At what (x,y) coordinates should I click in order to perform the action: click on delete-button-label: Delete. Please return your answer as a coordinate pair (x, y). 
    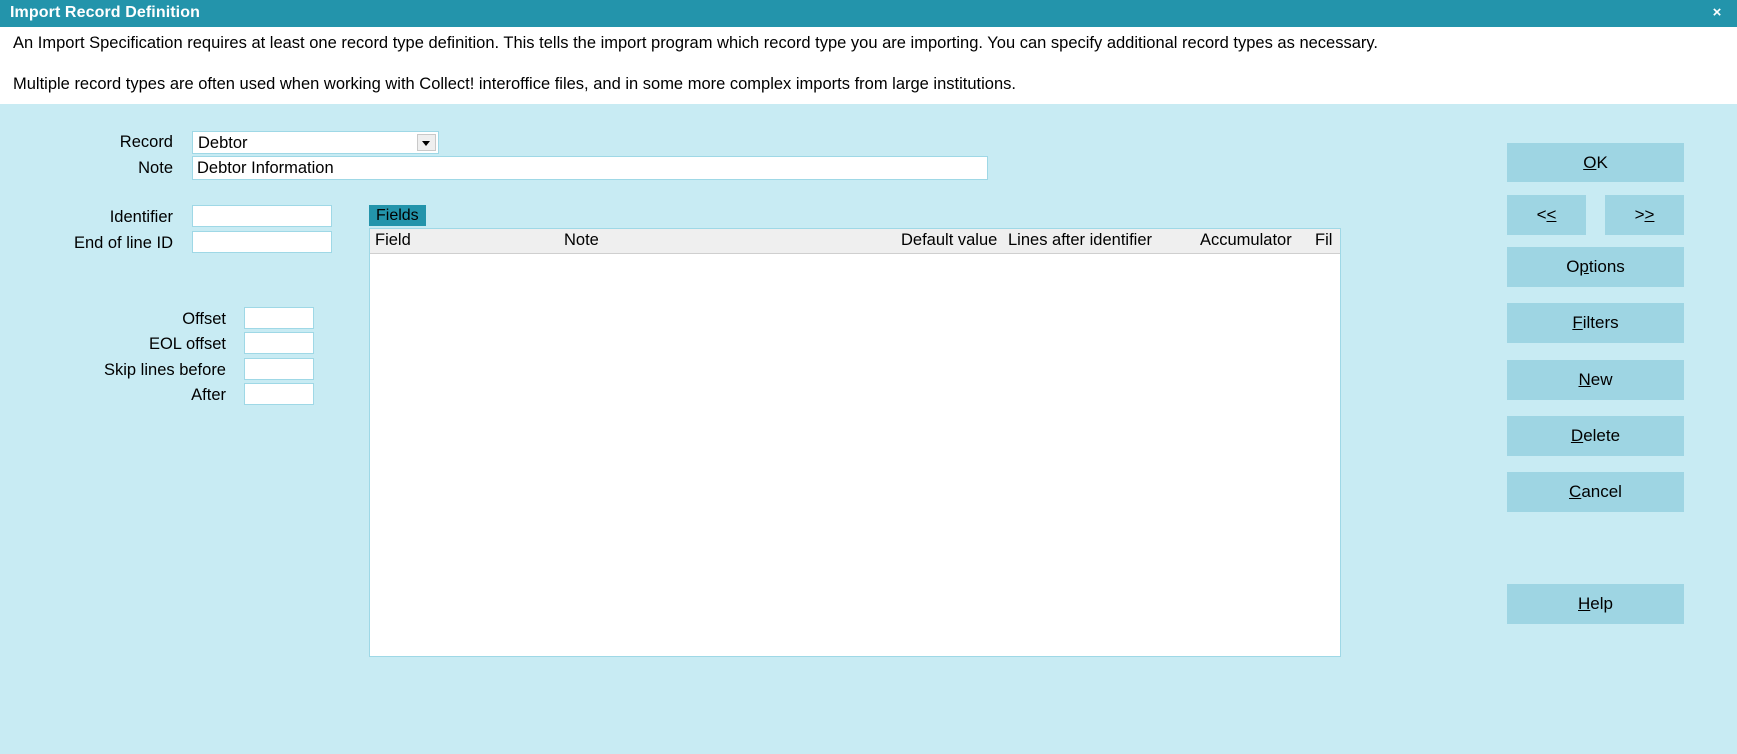
    Looking at the image, I should click on (1595, 435).